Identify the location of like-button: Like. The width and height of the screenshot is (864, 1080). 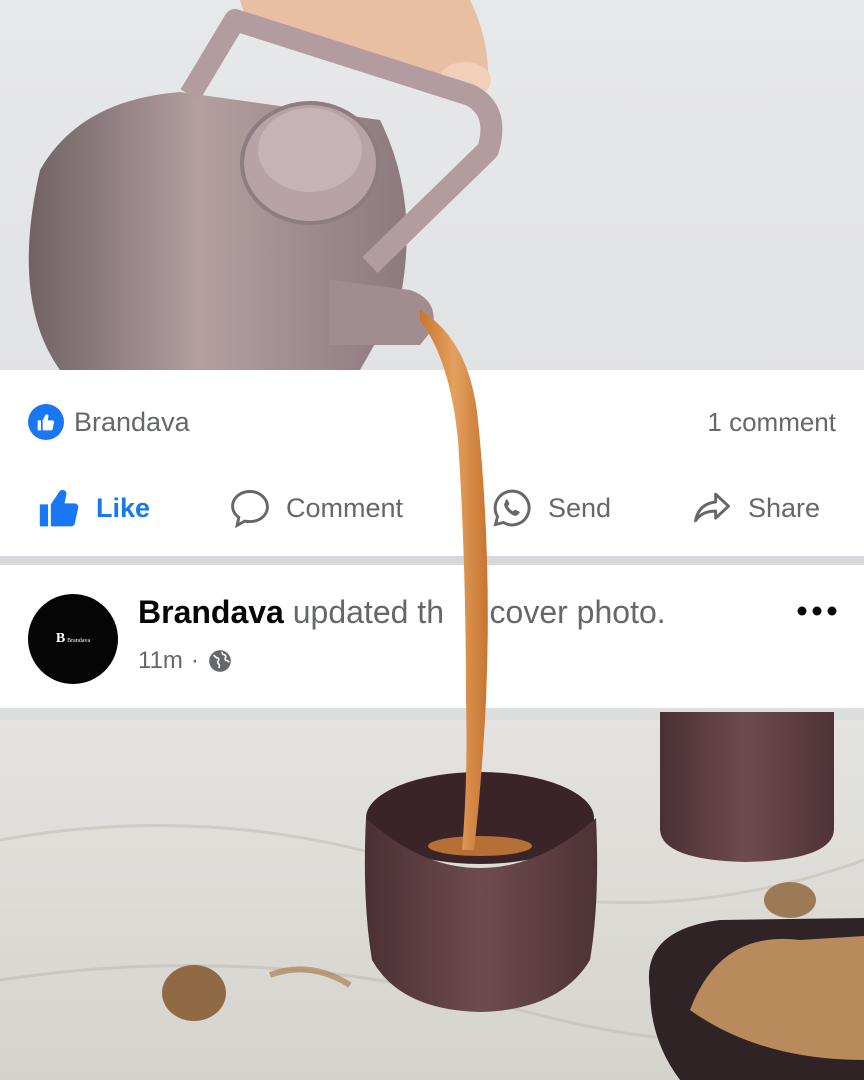
(94, 508).